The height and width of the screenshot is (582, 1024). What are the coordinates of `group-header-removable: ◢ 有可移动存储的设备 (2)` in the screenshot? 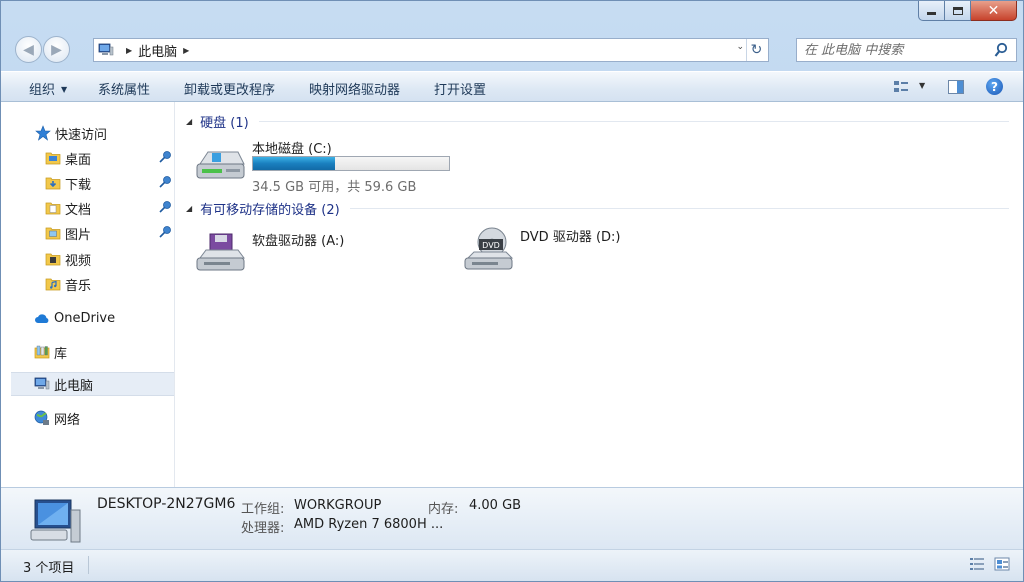 It's located at (597, 208).